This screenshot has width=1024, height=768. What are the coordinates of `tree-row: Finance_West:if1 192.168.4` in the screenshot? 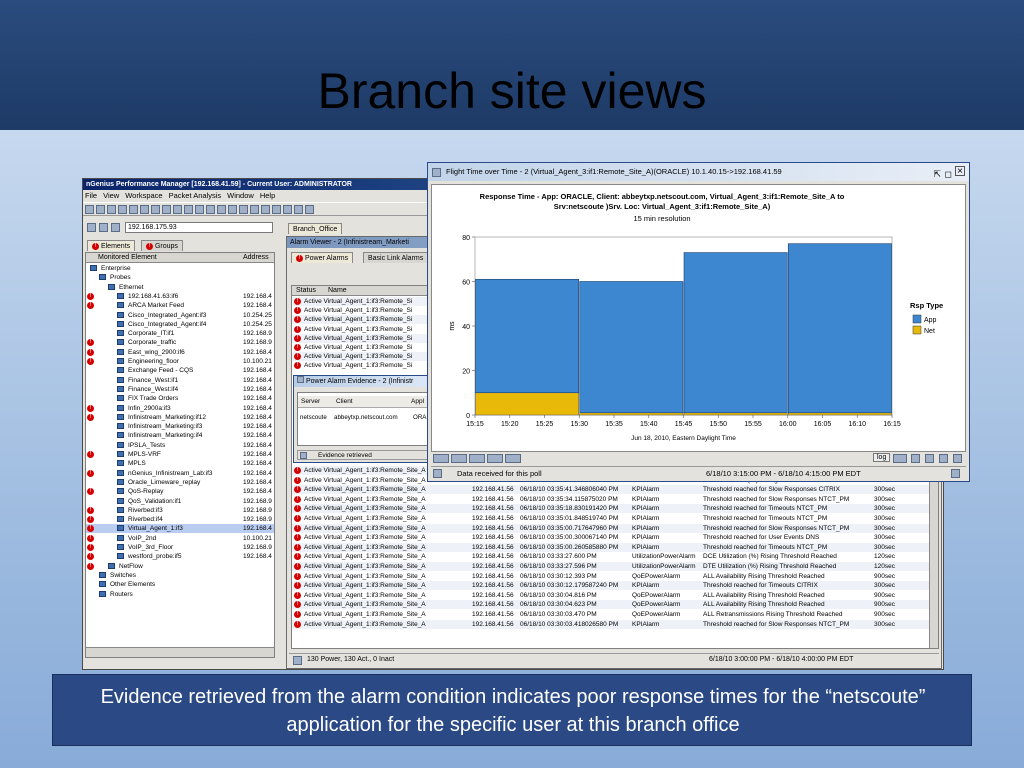 It's located at (180, 380).